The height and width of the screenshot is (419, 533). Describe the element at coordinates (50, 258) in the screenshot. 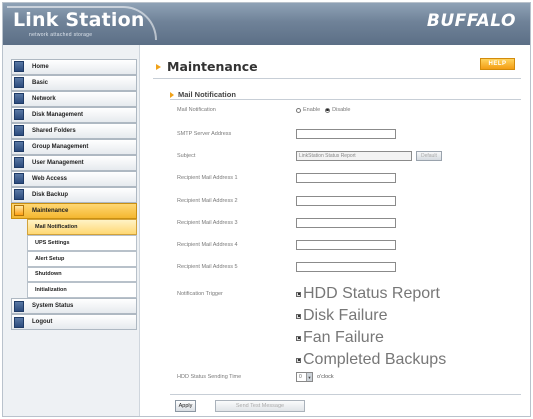

I see `sidebar-subitem-label: Alert Setup` at that location.